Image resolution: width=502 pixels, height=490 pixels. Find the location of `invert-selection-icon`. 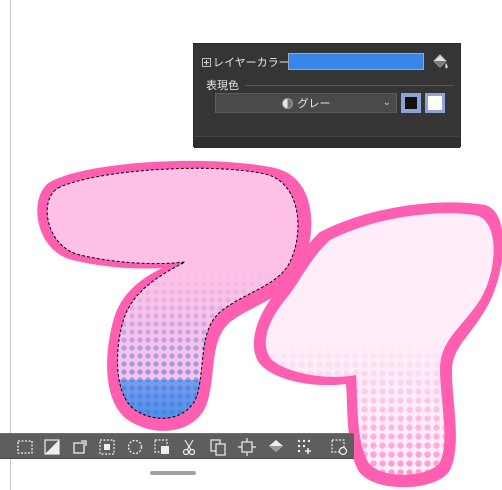

invert-selection-icon is located at coordinates (52, 447).